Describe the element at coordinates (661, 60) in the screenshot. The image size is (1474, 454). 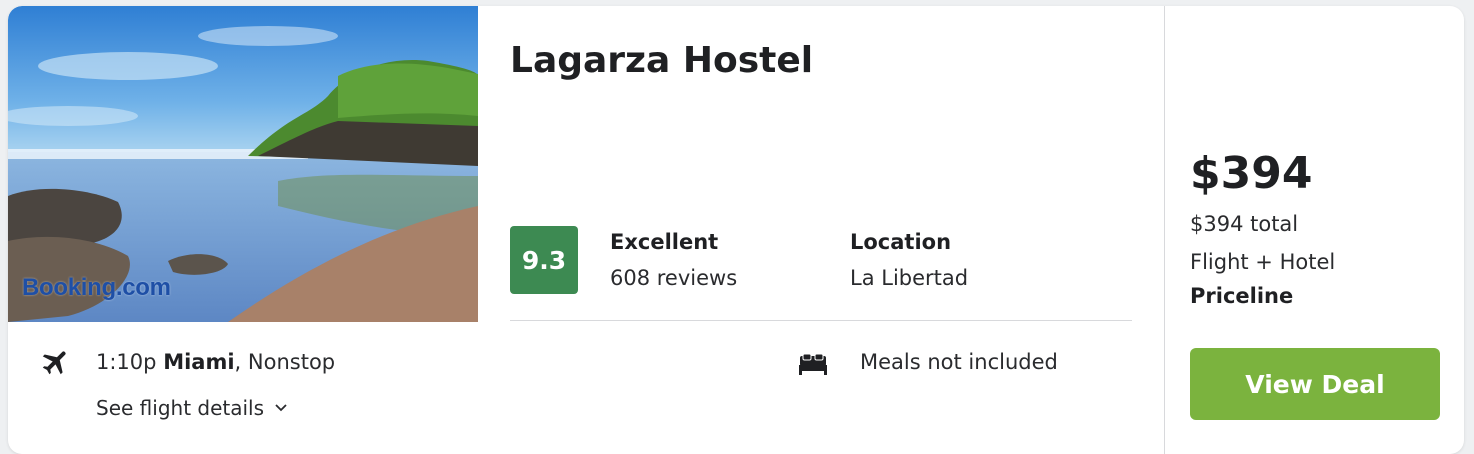
I see `hotel-name: Lagarza Hostel` at that location.